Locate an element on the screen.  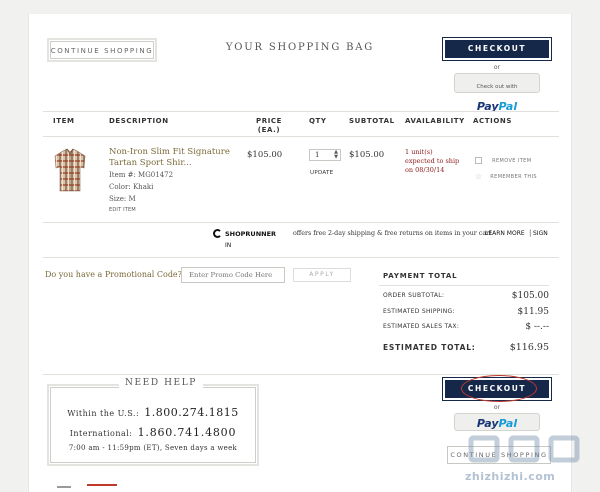
checkout-highlight-circle is located at coordinates (499, 388).